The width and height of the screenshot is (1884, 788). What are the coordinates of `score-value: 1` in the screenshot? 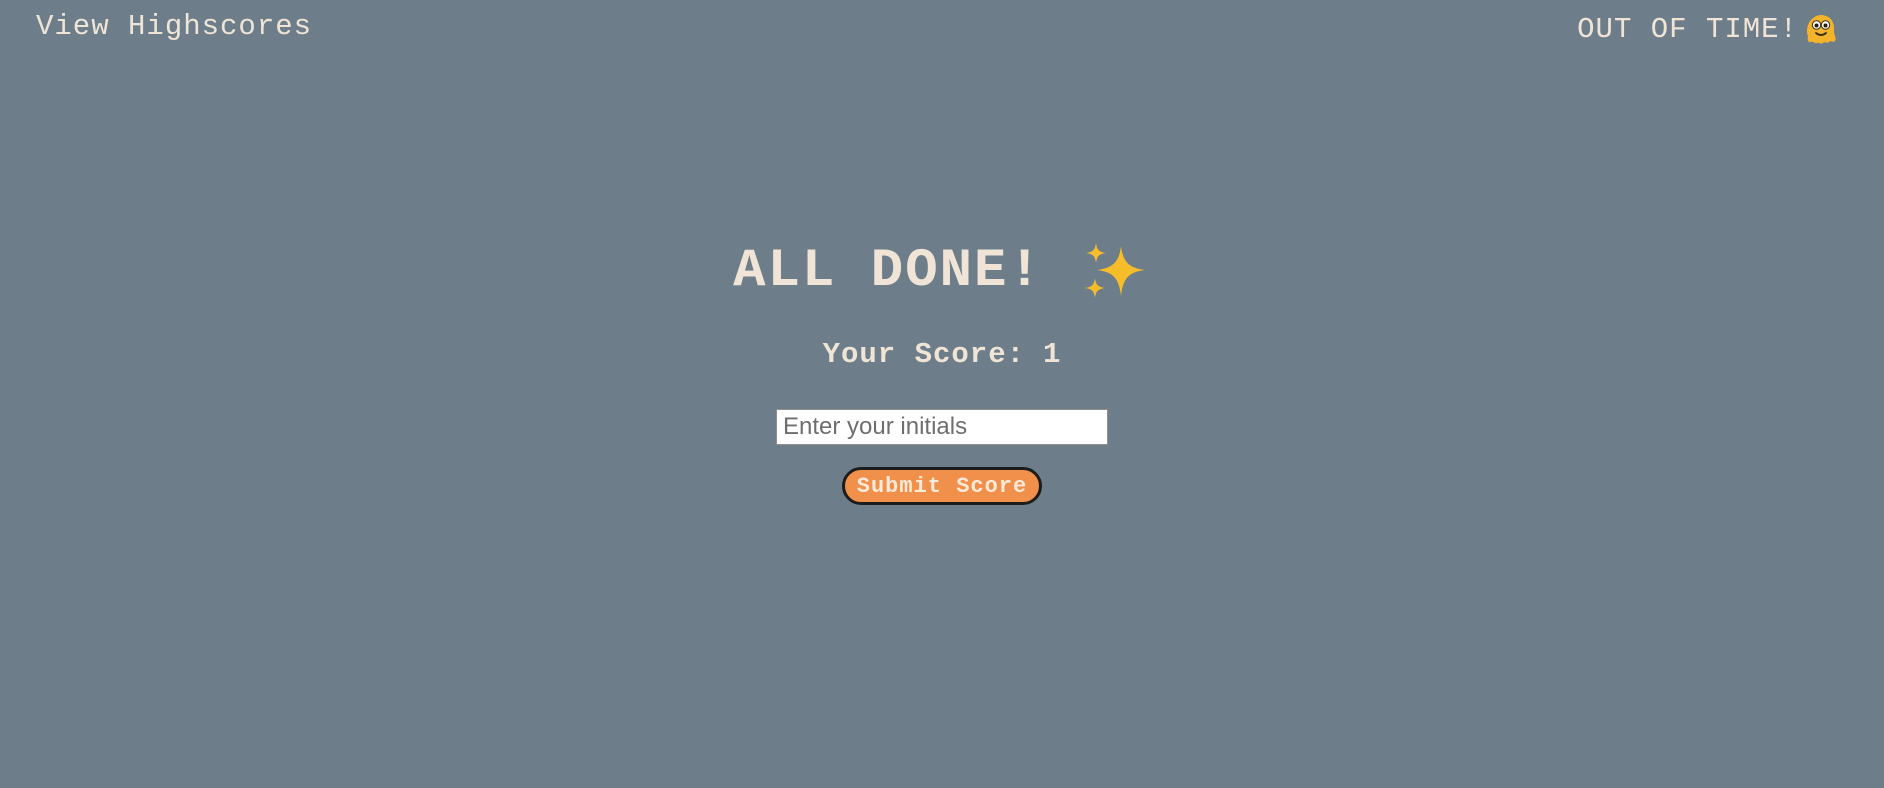 It's located at (1052, 354).